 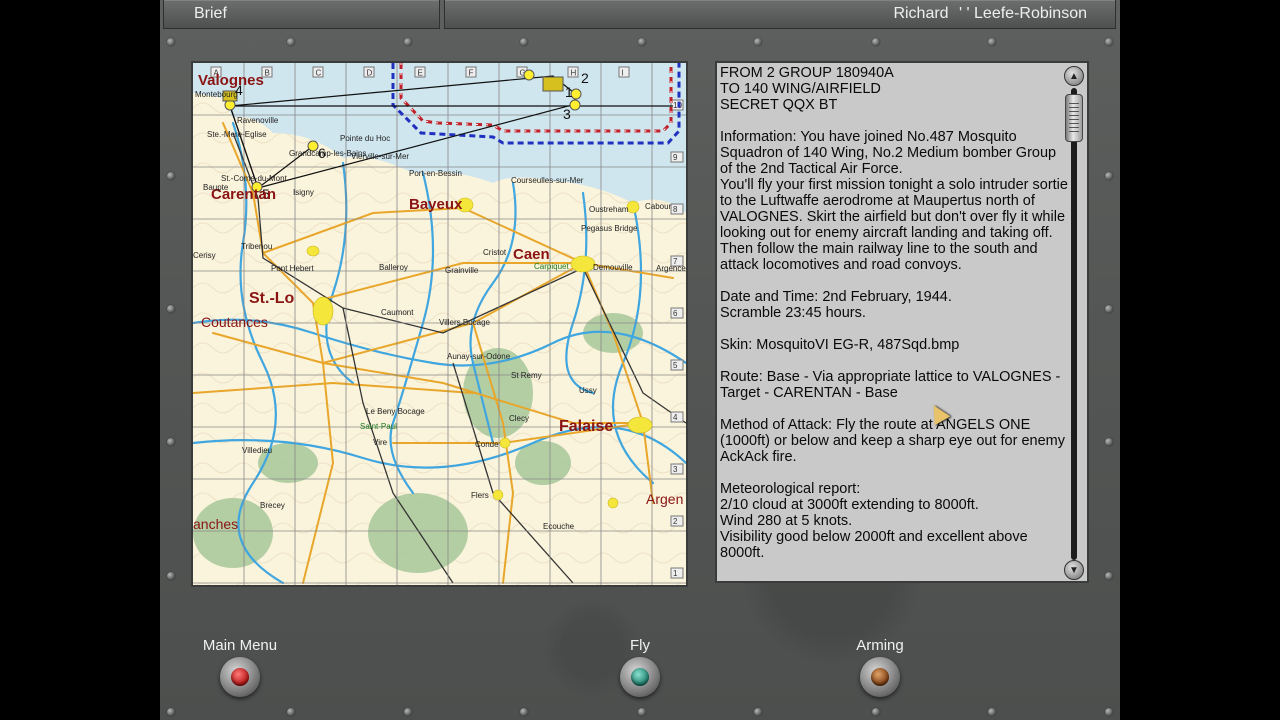 What do you see at coordinates (567, 114) in the screenshot?
I see `svg-text: 3` at bounding box center [567, 114].